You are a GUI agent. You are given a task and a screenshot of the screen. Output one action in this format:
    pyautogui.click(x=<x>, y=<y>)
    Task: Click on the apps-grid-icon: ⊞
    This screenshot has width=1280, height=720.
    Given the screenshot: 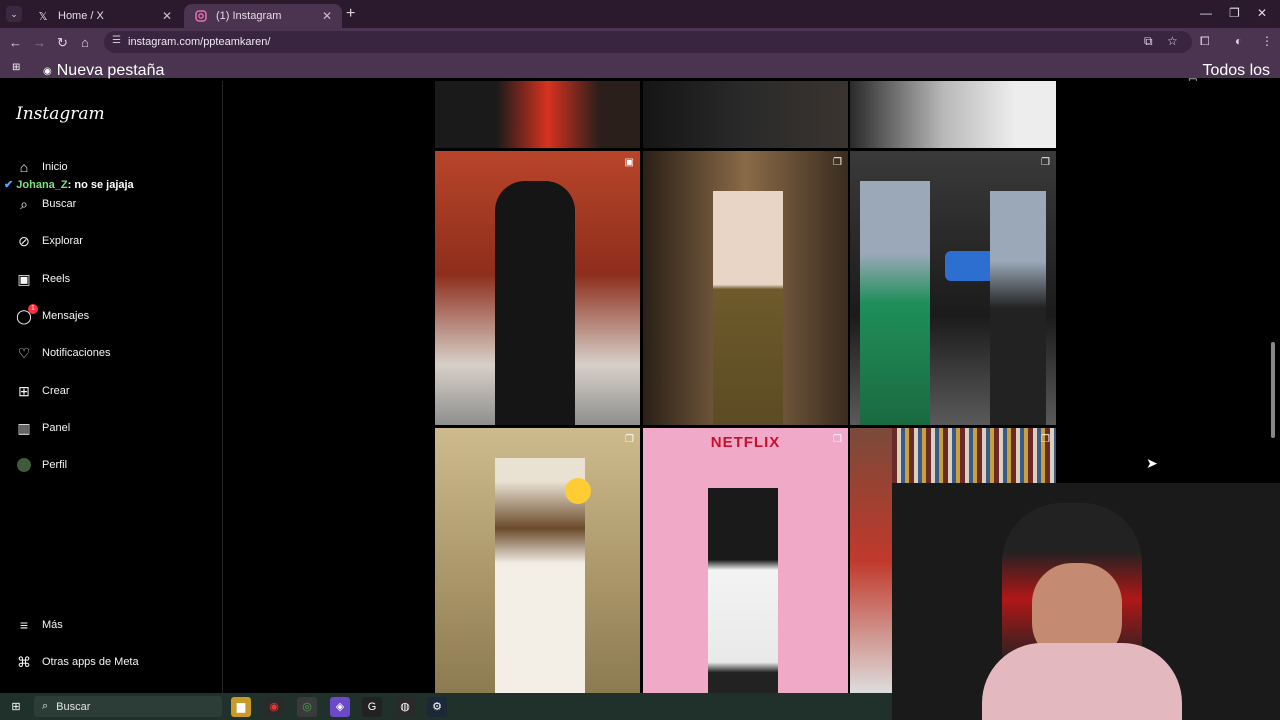 What is the action you would take?
    pyautogui.click(x=18, y=67)
    